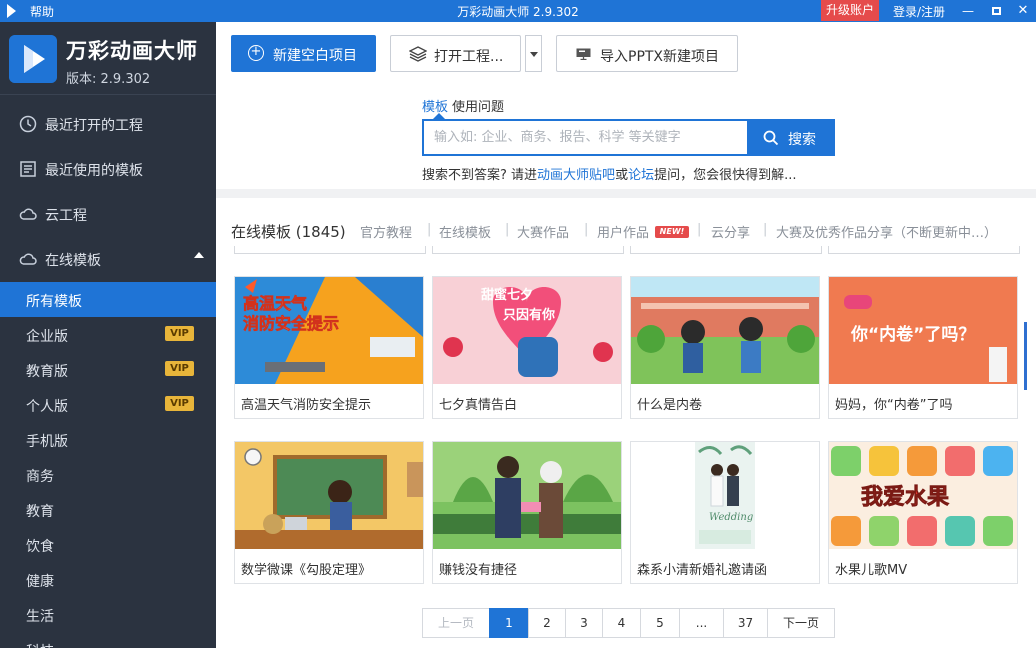 The height and width of the screenshot is (648, 1036). I want to click on collapse-caret-icon, so click(199, 255).